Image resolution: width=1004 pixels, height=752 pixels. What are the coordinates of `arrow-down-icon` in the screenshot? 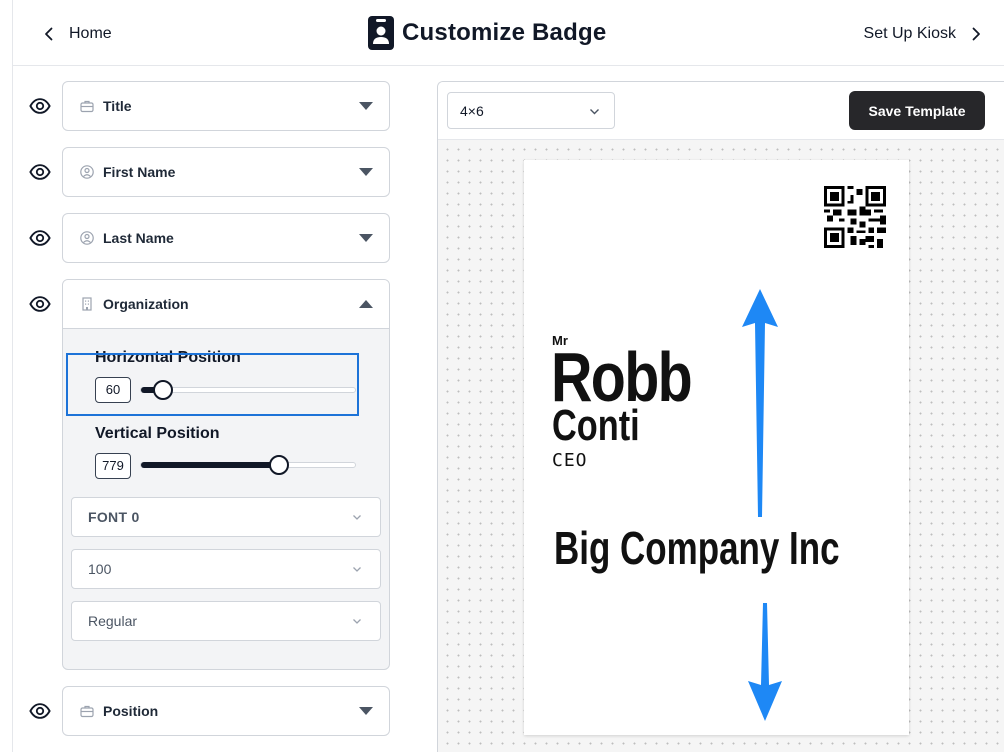 It's located at (765, 662).